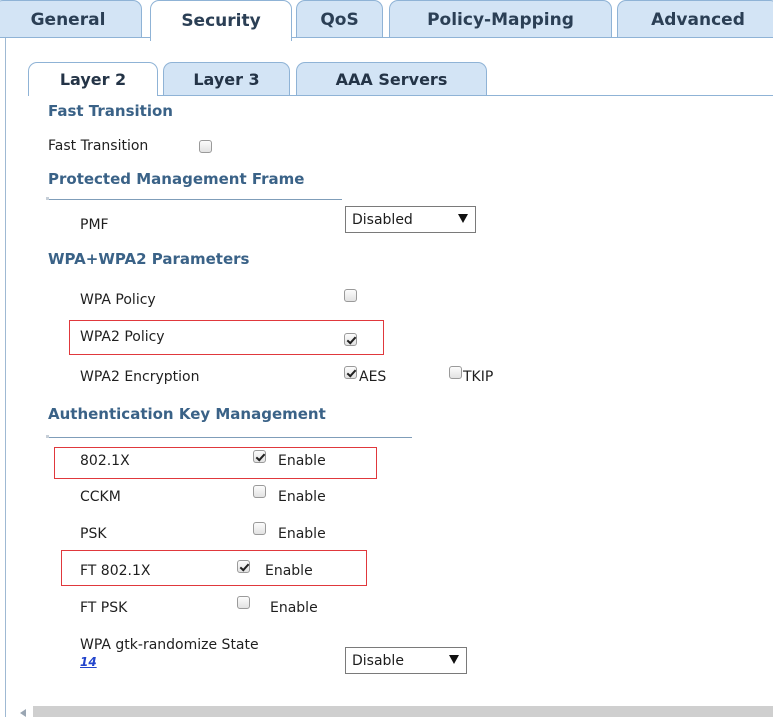 The width and height of the screenshot is (773, 717). What do you see at coordinates (229, 436) in the screenshot?
I see `akm-divider` at bounding box center [229, 436].